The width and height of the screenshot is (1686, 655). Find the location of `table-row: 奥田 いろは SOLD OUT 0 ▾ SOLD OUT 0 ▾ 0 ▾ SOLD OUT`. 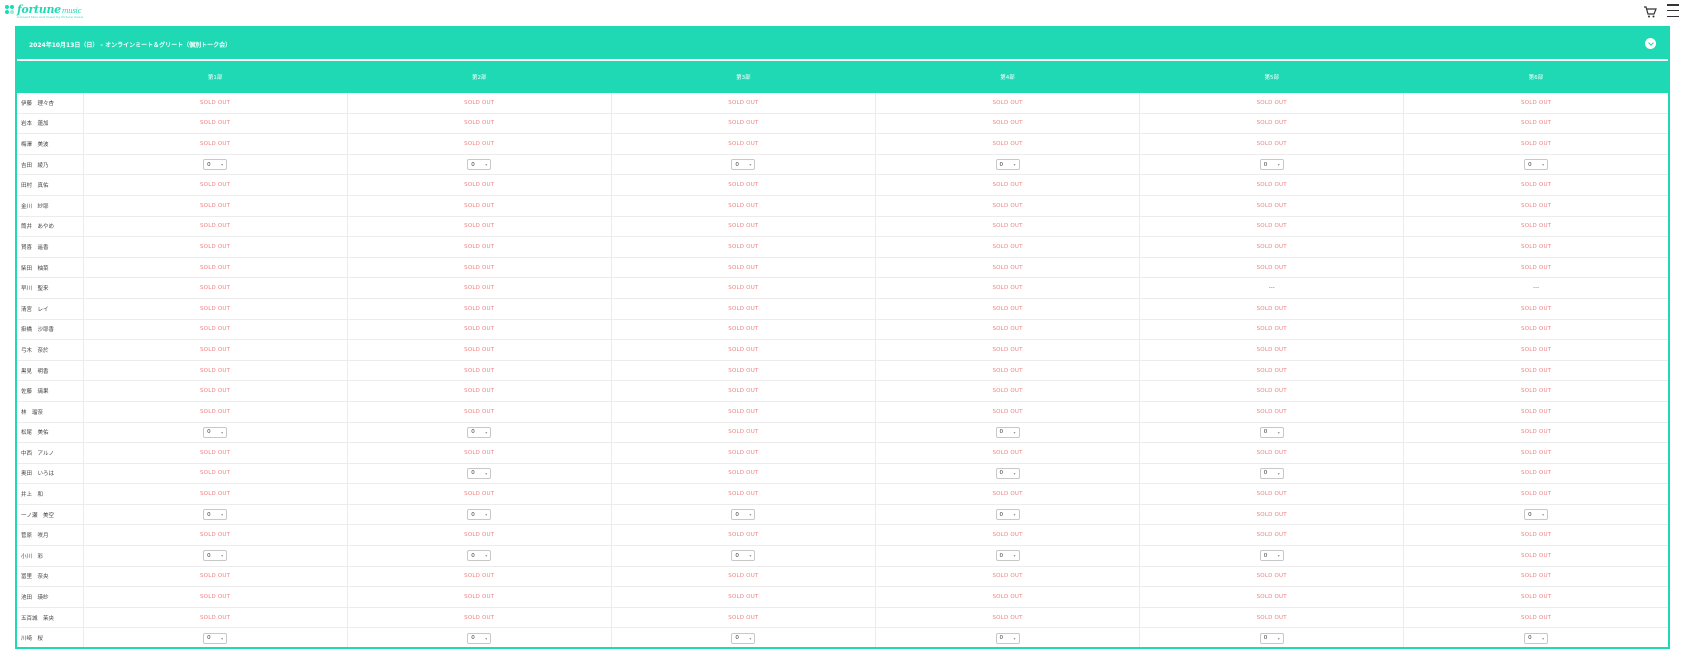

table-row: 奥田 いろは SOLD OUT 0 ▾ SOLD OUT 0 ▾ 0 ▾ SOLD OUT is located at coordinates (842, 474).